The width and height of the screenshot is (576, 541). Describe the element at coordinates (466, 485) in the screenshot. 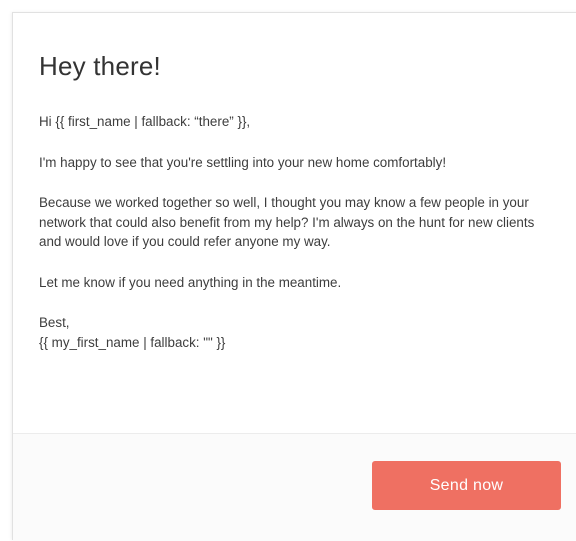

I see `send-now-button: Send now` at that location.